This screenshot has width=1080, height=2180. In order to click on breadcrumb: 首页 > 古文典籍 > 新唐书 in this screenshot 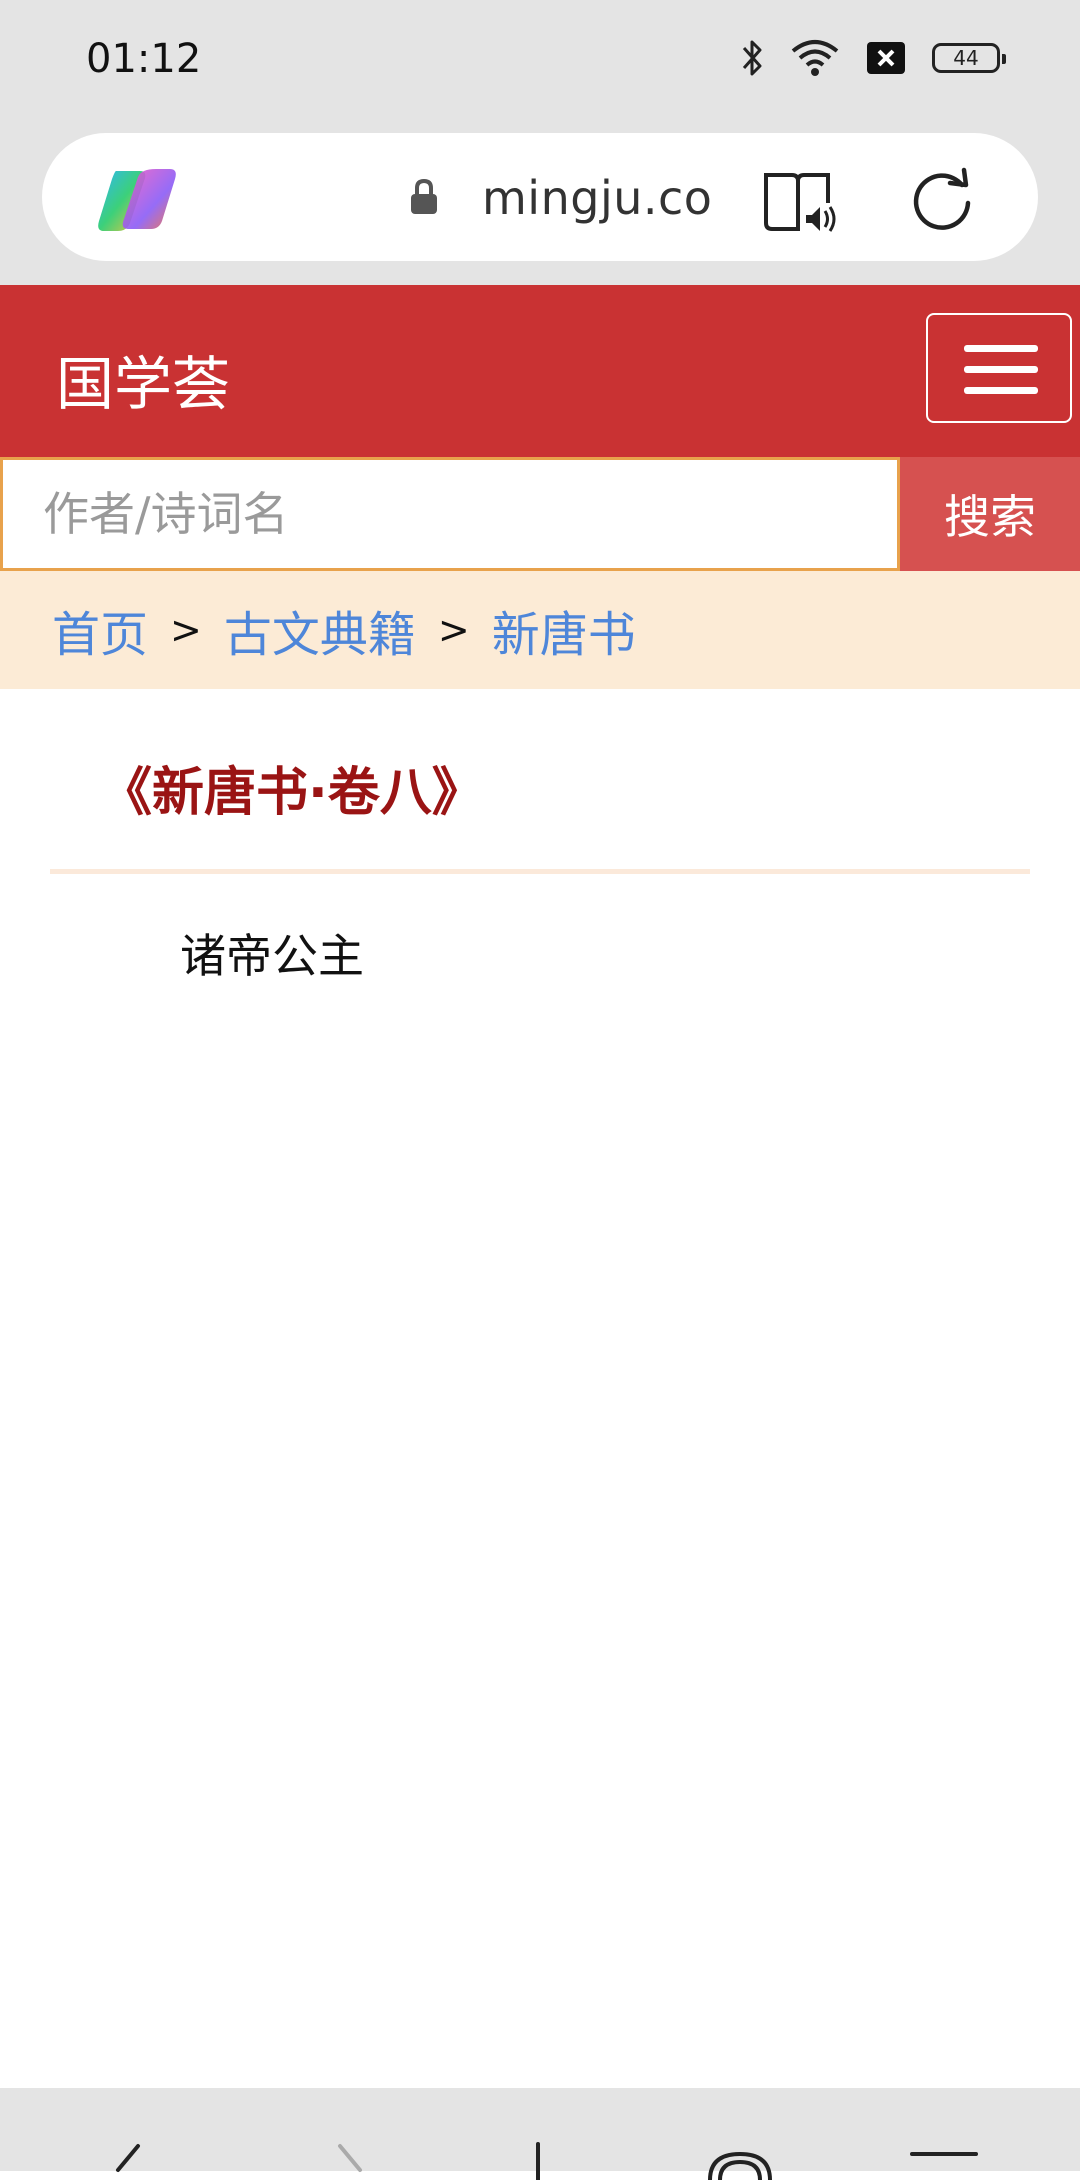, I will do `click(540, 630)`.